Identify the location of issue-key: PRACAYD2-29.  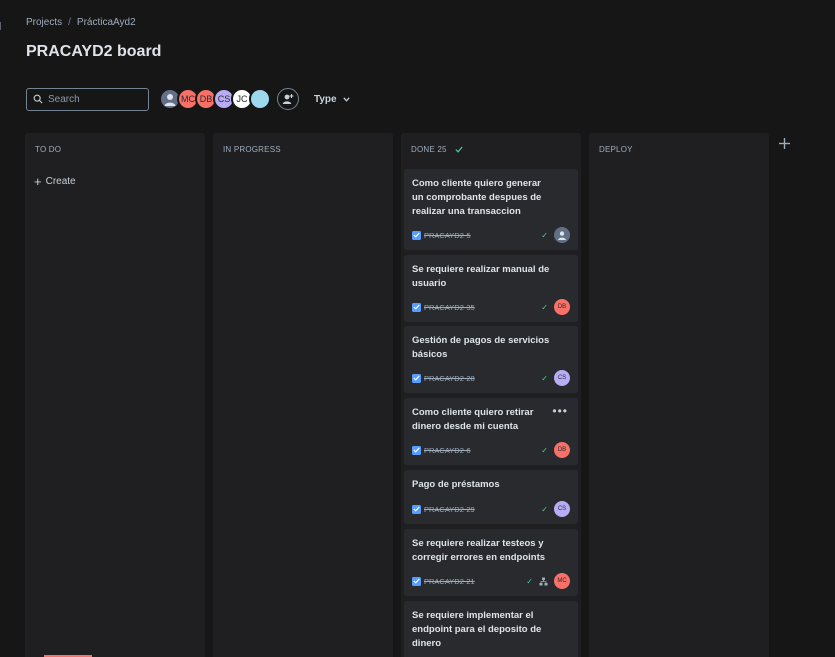
(449, 509).